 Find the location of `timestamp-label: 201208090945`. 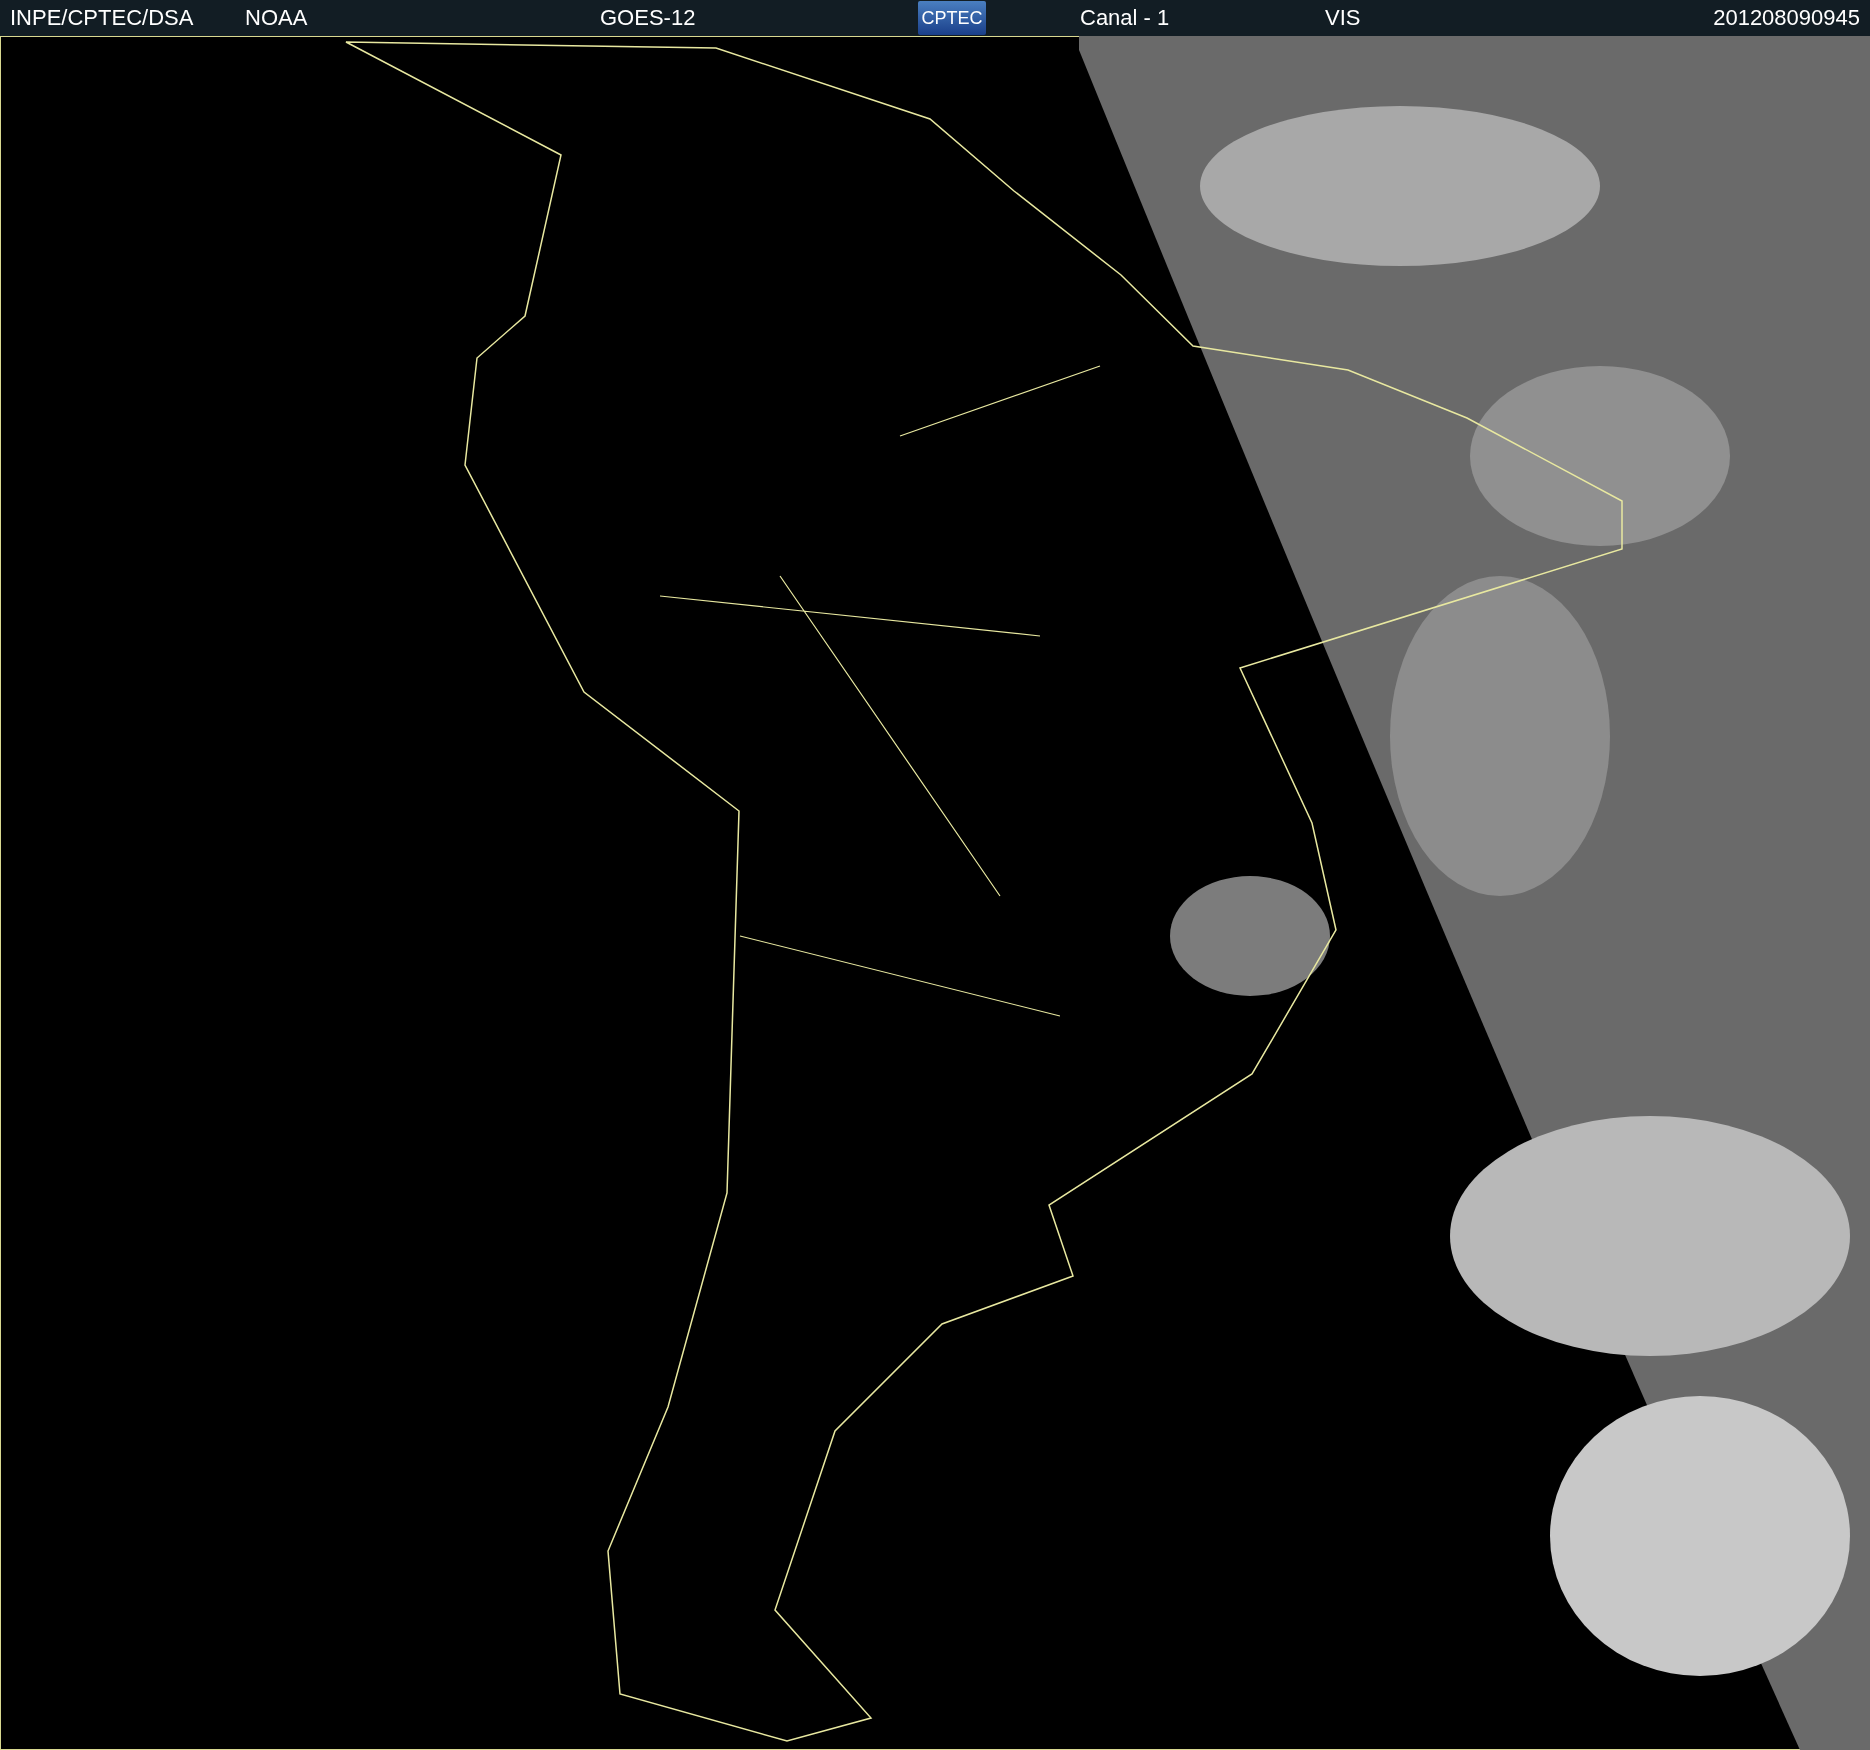

timestamp-label: 201208090945 is located at coordinates (1786, 18).